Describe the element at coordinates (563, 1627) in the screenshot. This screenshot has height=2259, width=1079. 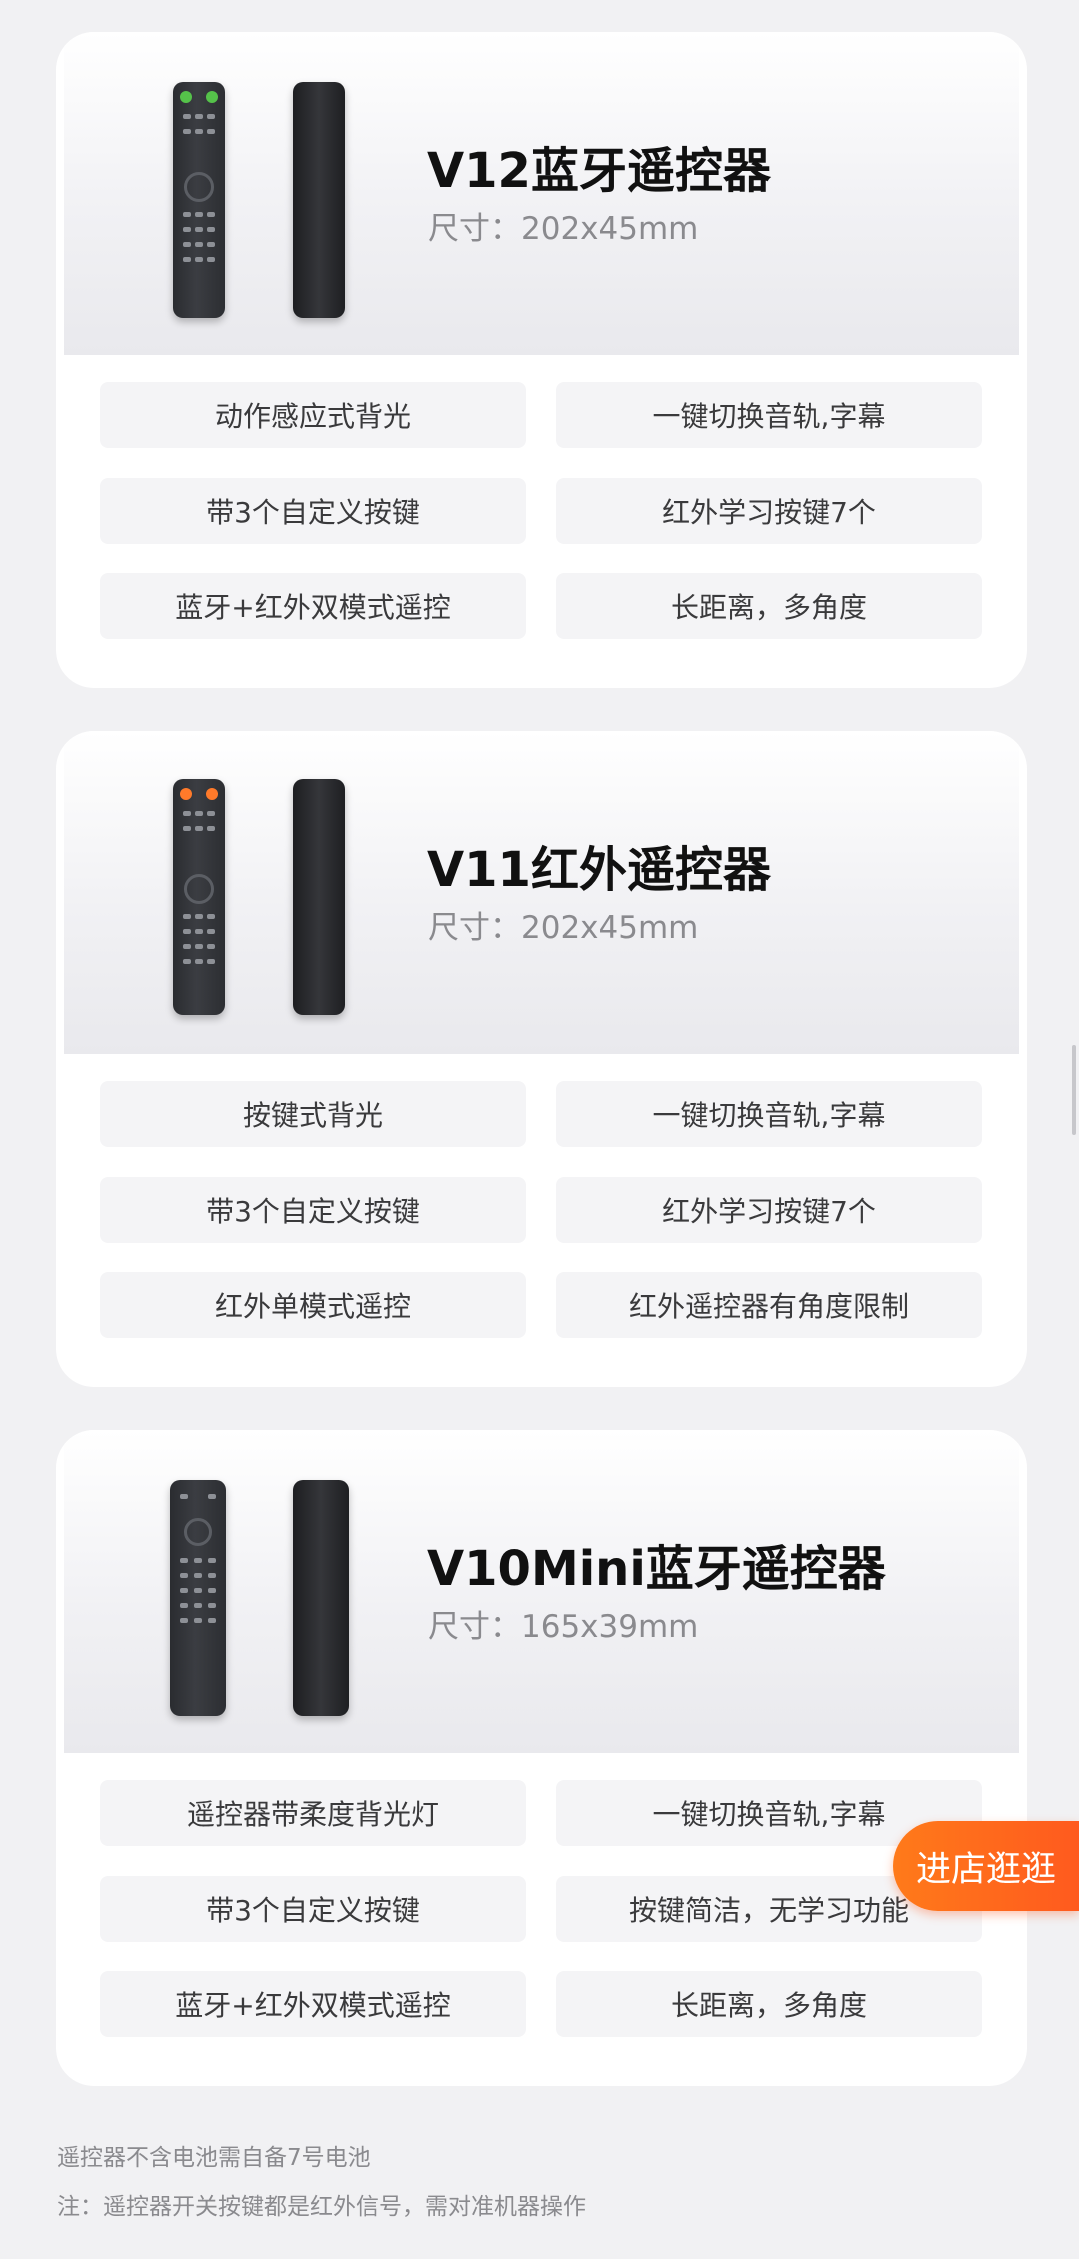
I see `product-size: 尺寸：165x39mm` at that location.